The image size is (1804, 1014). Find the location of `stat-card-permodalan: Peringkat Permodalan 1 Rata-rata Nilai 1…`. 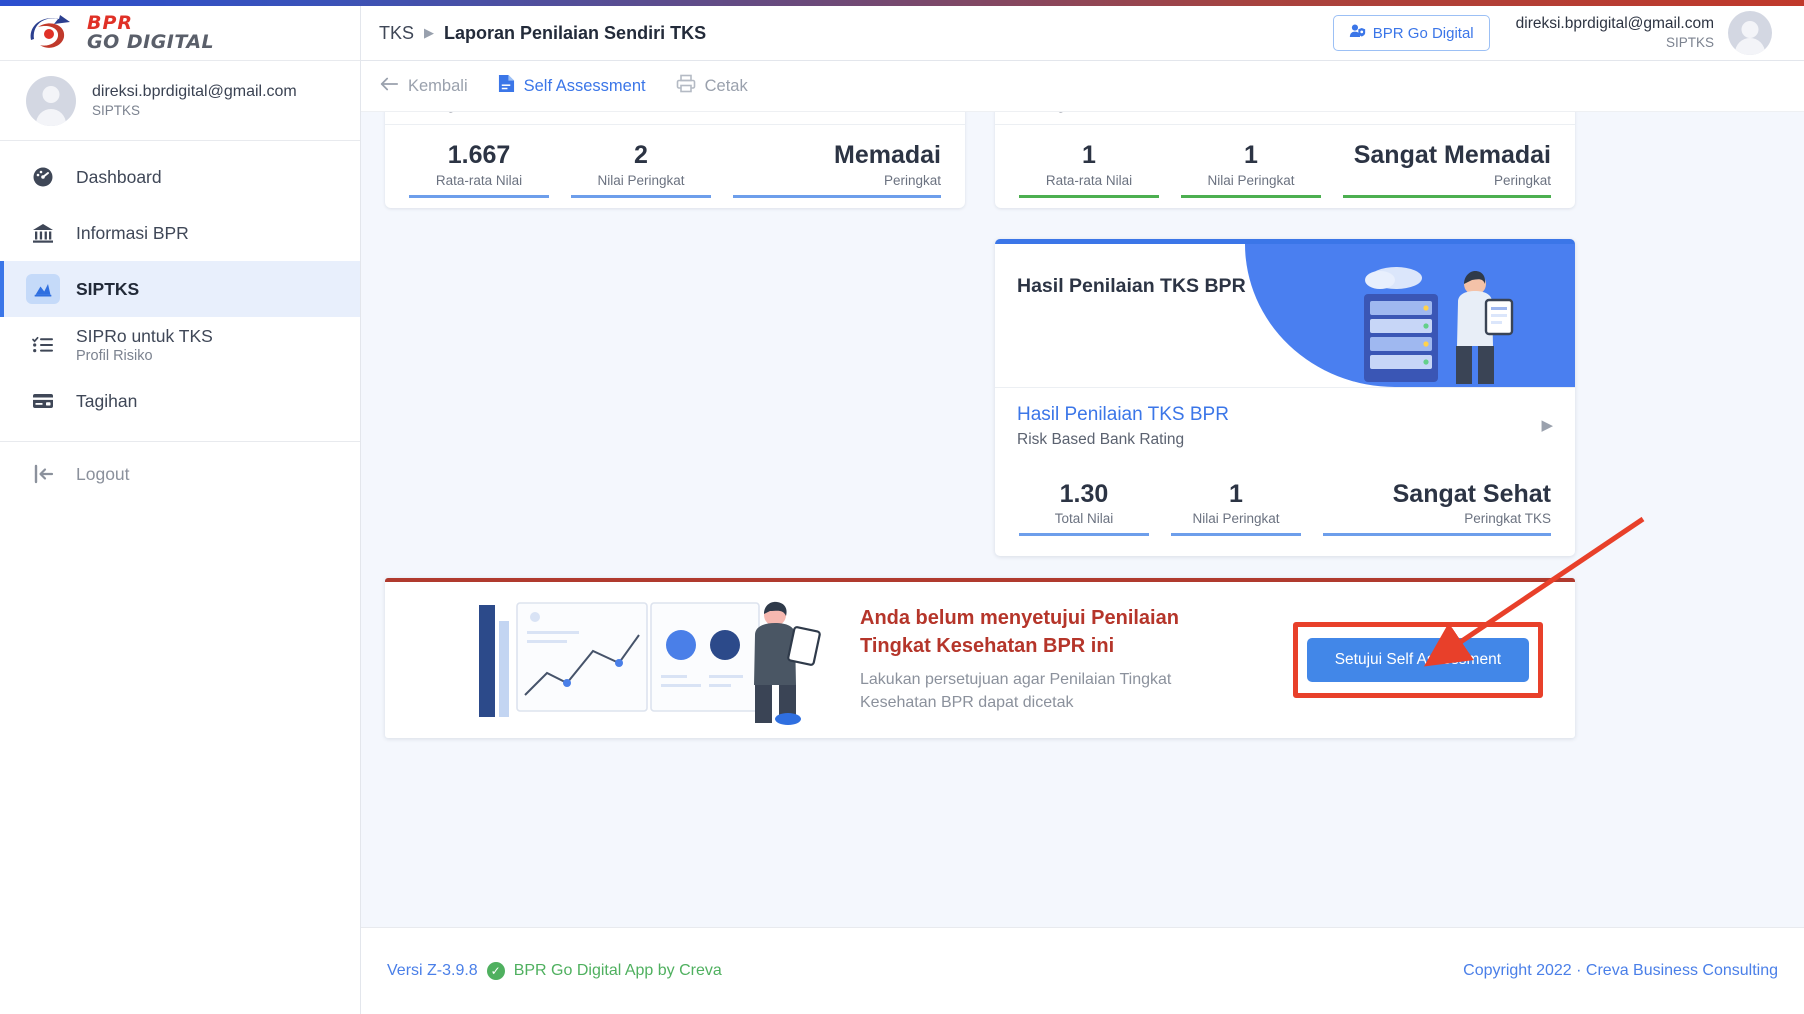

stat-card-permodalan: Peringkat Permodalan 1 Rata-rata Nilai 1… is located at coordinates (1285, 160).